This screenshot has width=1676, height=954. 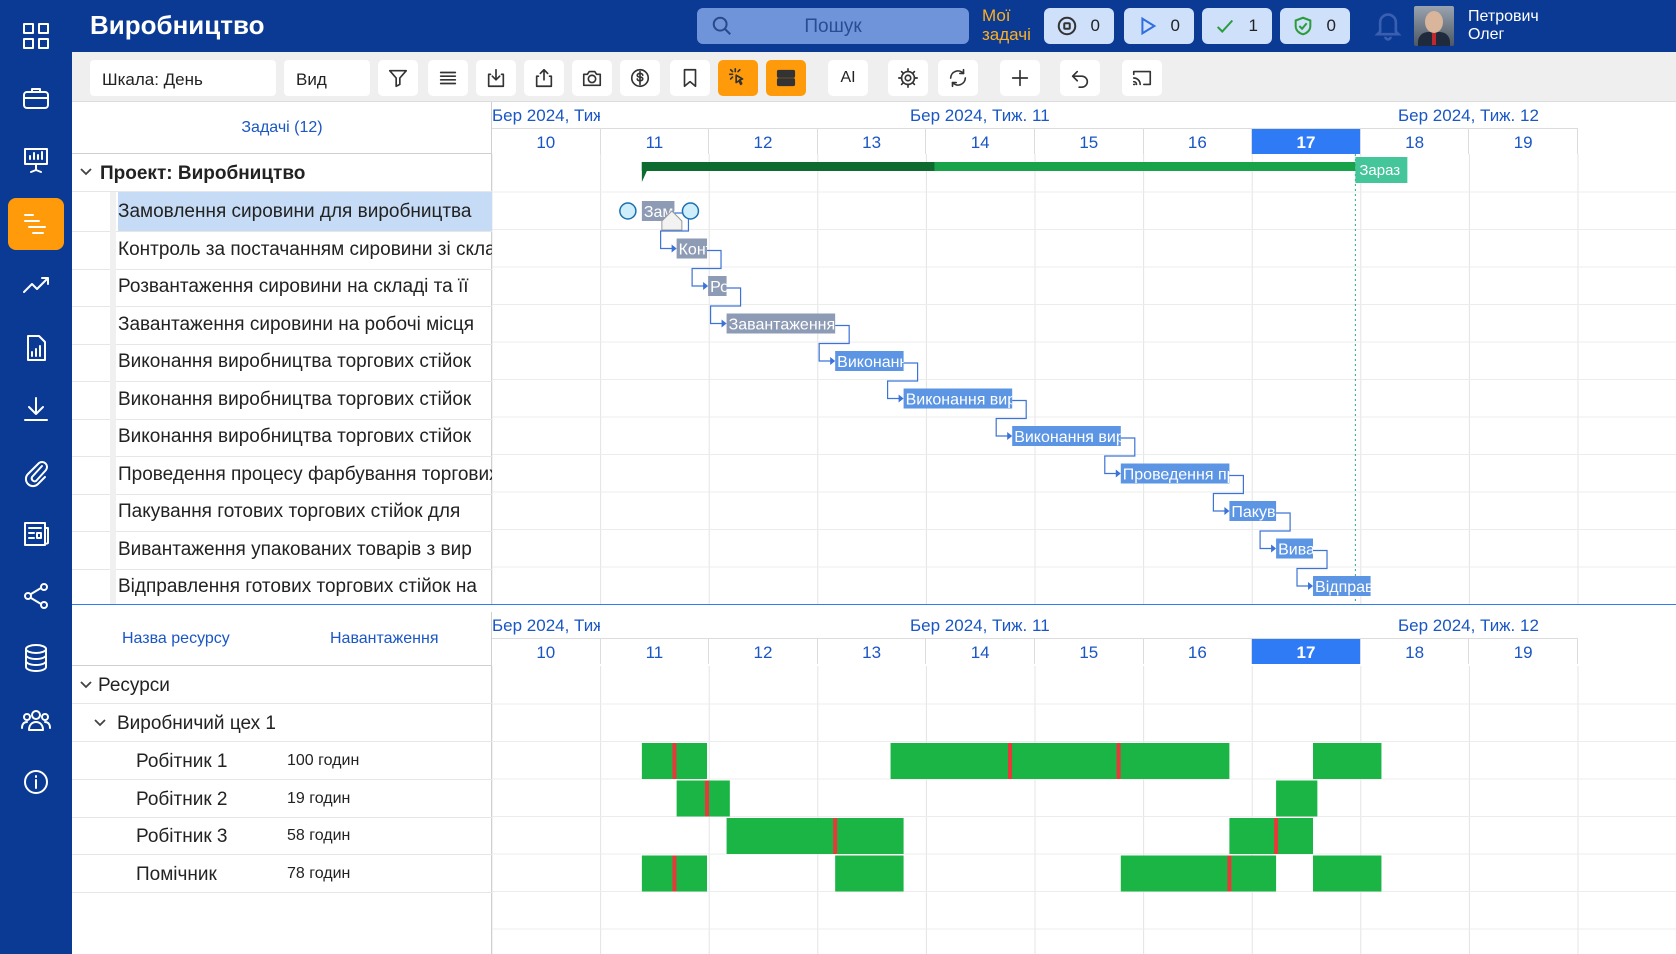 What do you see at coordinates (36, 596) in the screenshot?
I see `share-nav-button` at bounding box center [36, 596].